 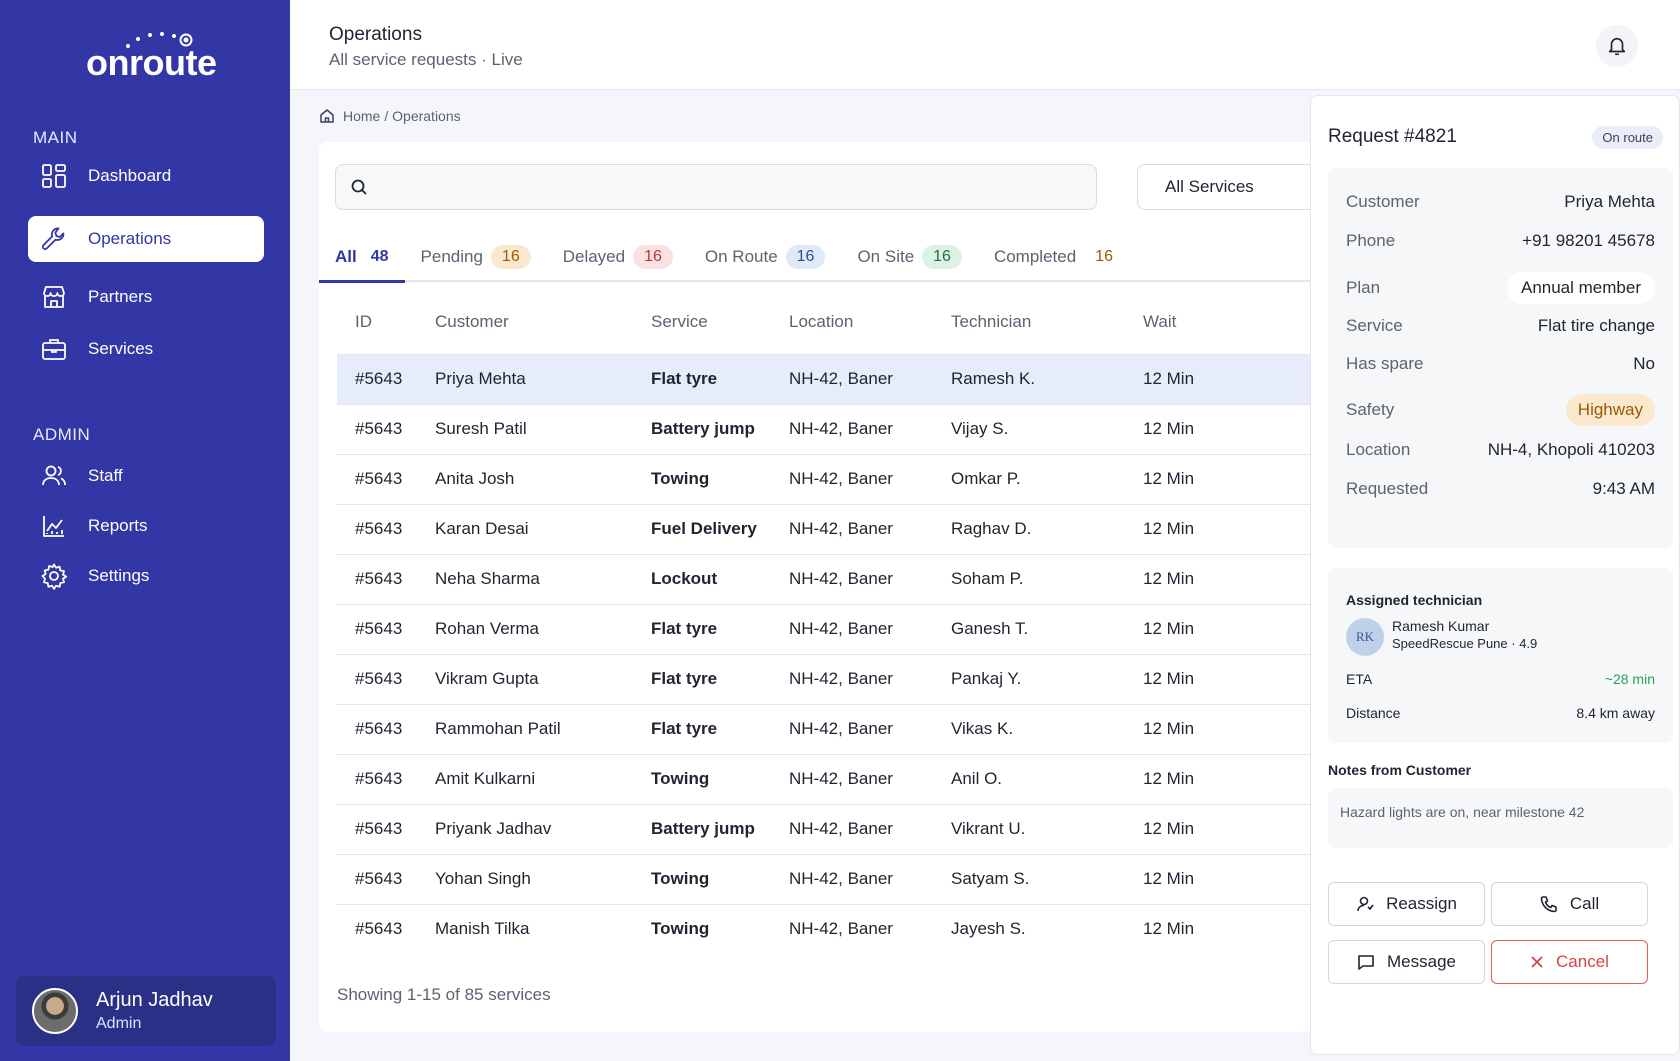 What do you see at coordinates (1029, 578) in the screenshot?
I see `cell-technician: Soham P.` at bounding box center [1029, 578].